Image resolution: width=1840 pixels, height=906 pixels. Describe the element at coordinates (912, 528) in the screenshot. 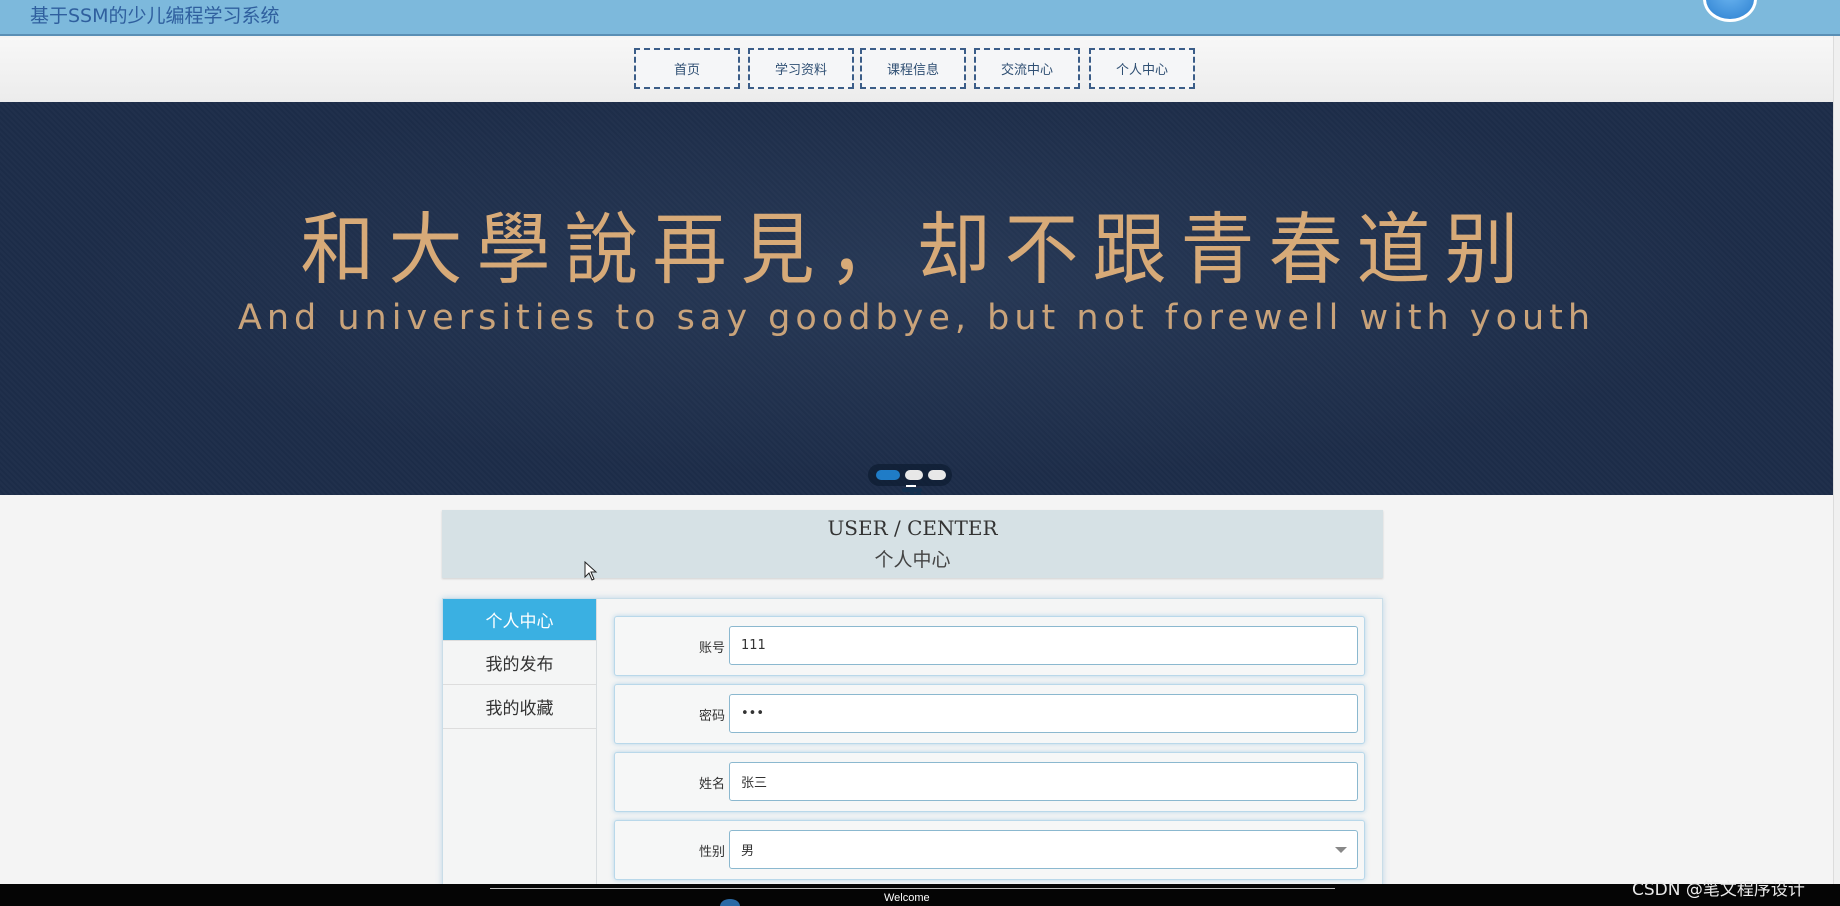

I see `section-title-en: USER / CENTER` at that location.